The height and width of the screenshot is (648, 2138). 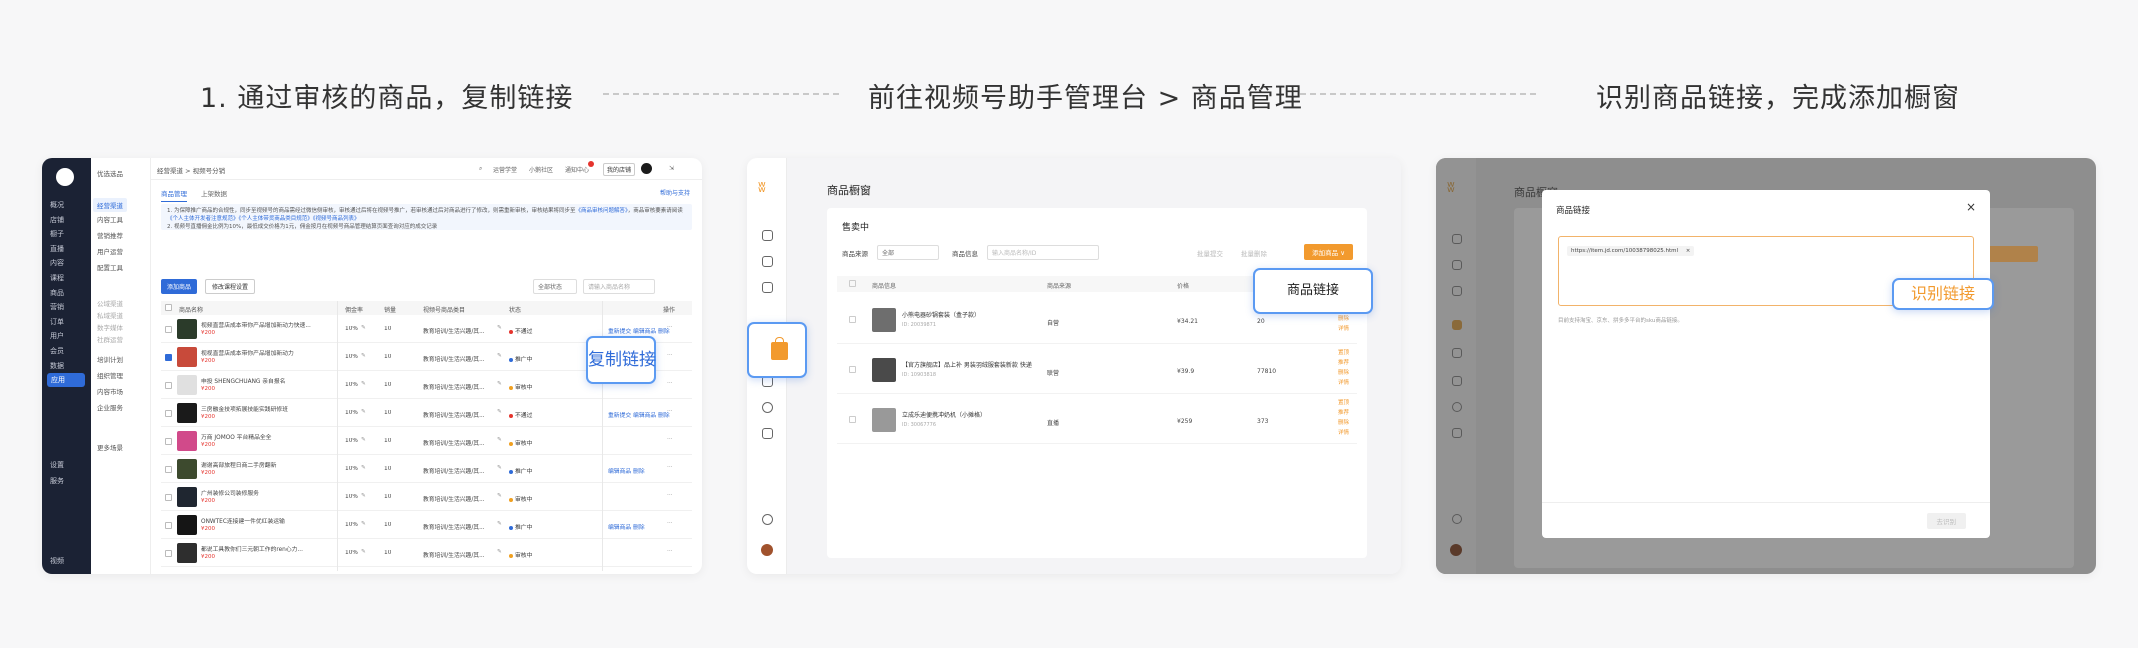 What do you see at coordinates (179, 286) in the screenshot?
I see `add-product-button: 添加商品` at bounding box center [179, 286].